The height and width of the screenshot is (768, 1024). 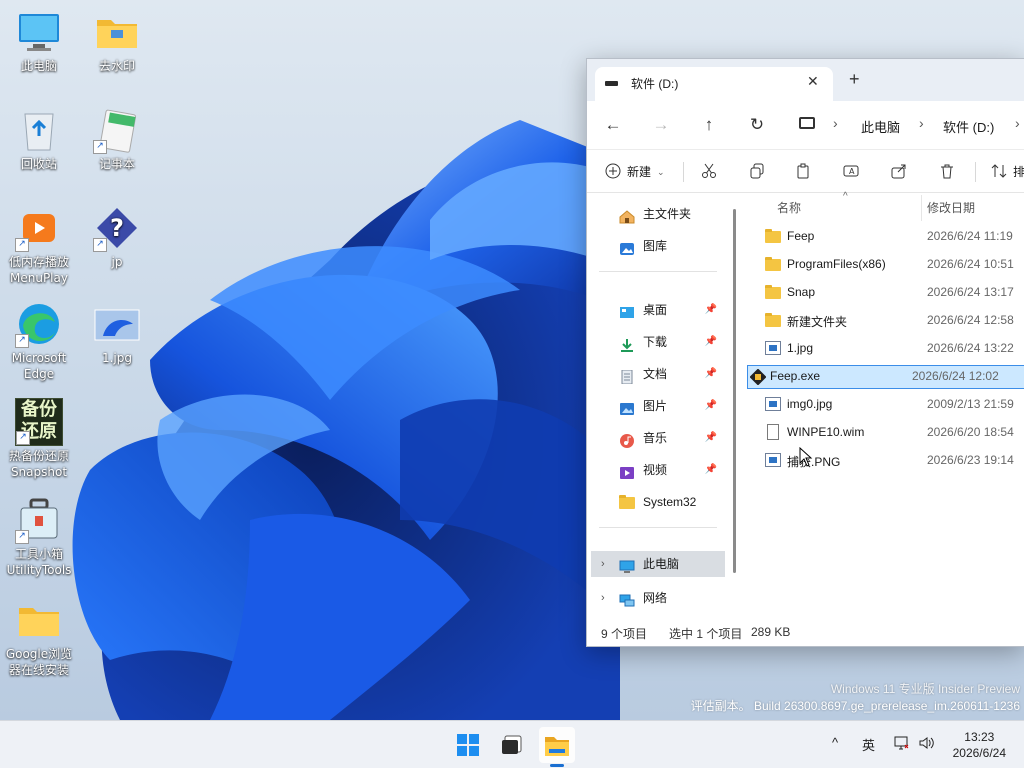 I want to click on file-row-selected: Feep.exe 2026/6/24 12:02, so click(x=885, y=377).